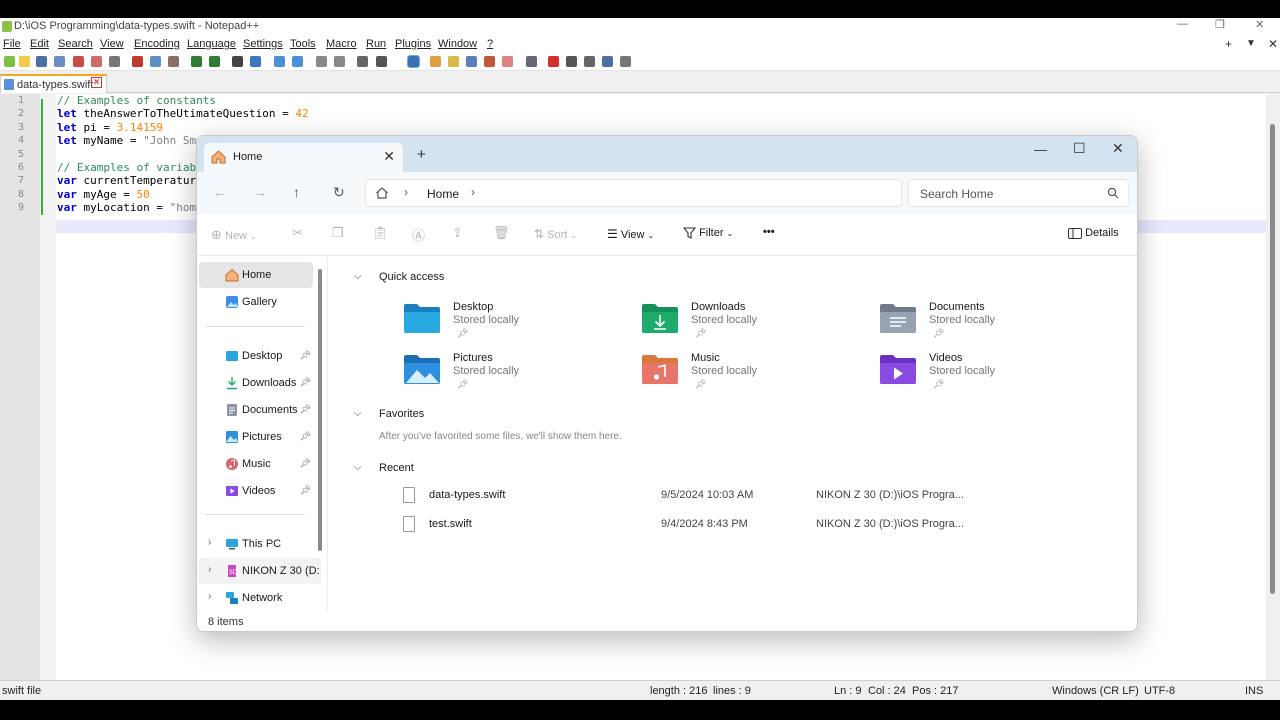 This screenshot has width=1280, height=720. I want to click on save-macro-icon, so click(625, 61).